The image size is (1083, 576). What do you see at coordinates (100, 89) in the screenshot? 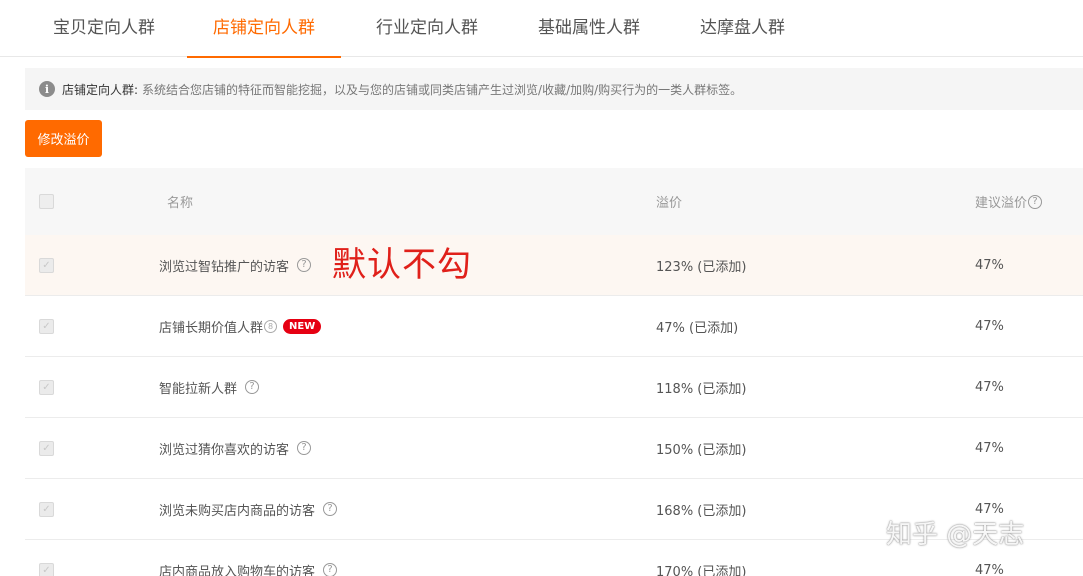
I see `info-title: 店铺定向人群:` at bounding box center [100, 89].